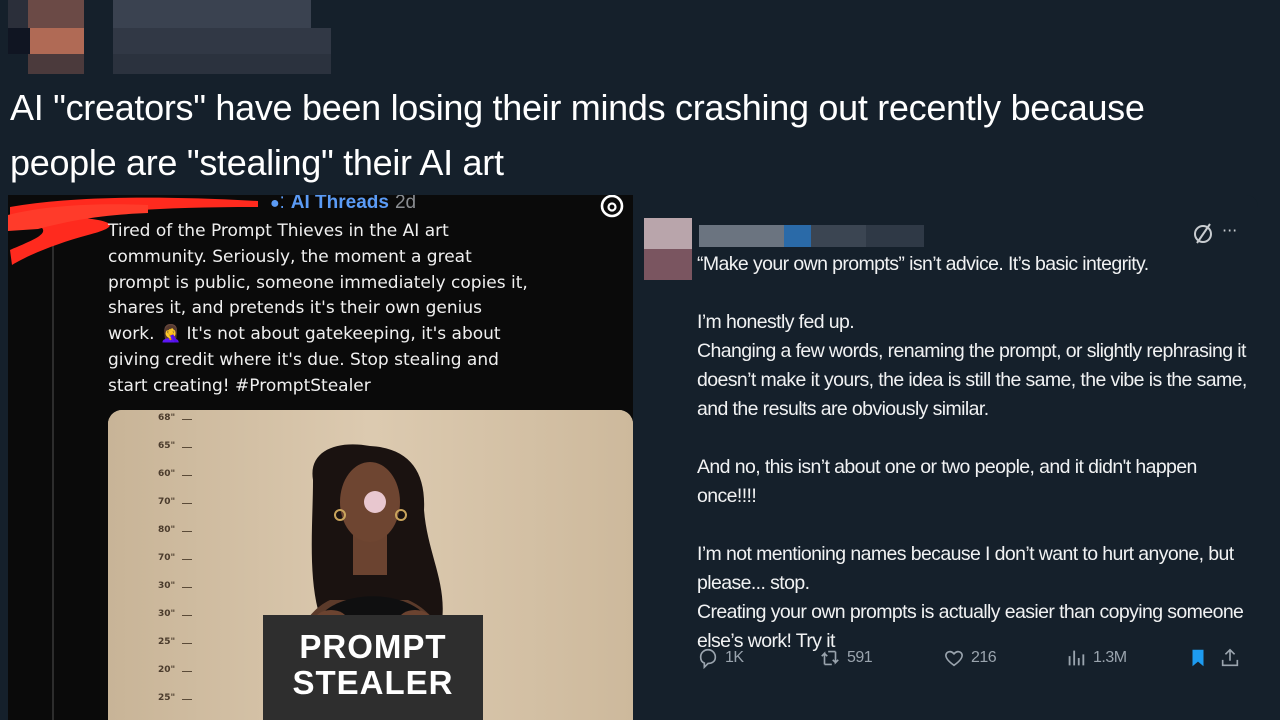  I want to click on analytics-icon, so click(1076, 658).